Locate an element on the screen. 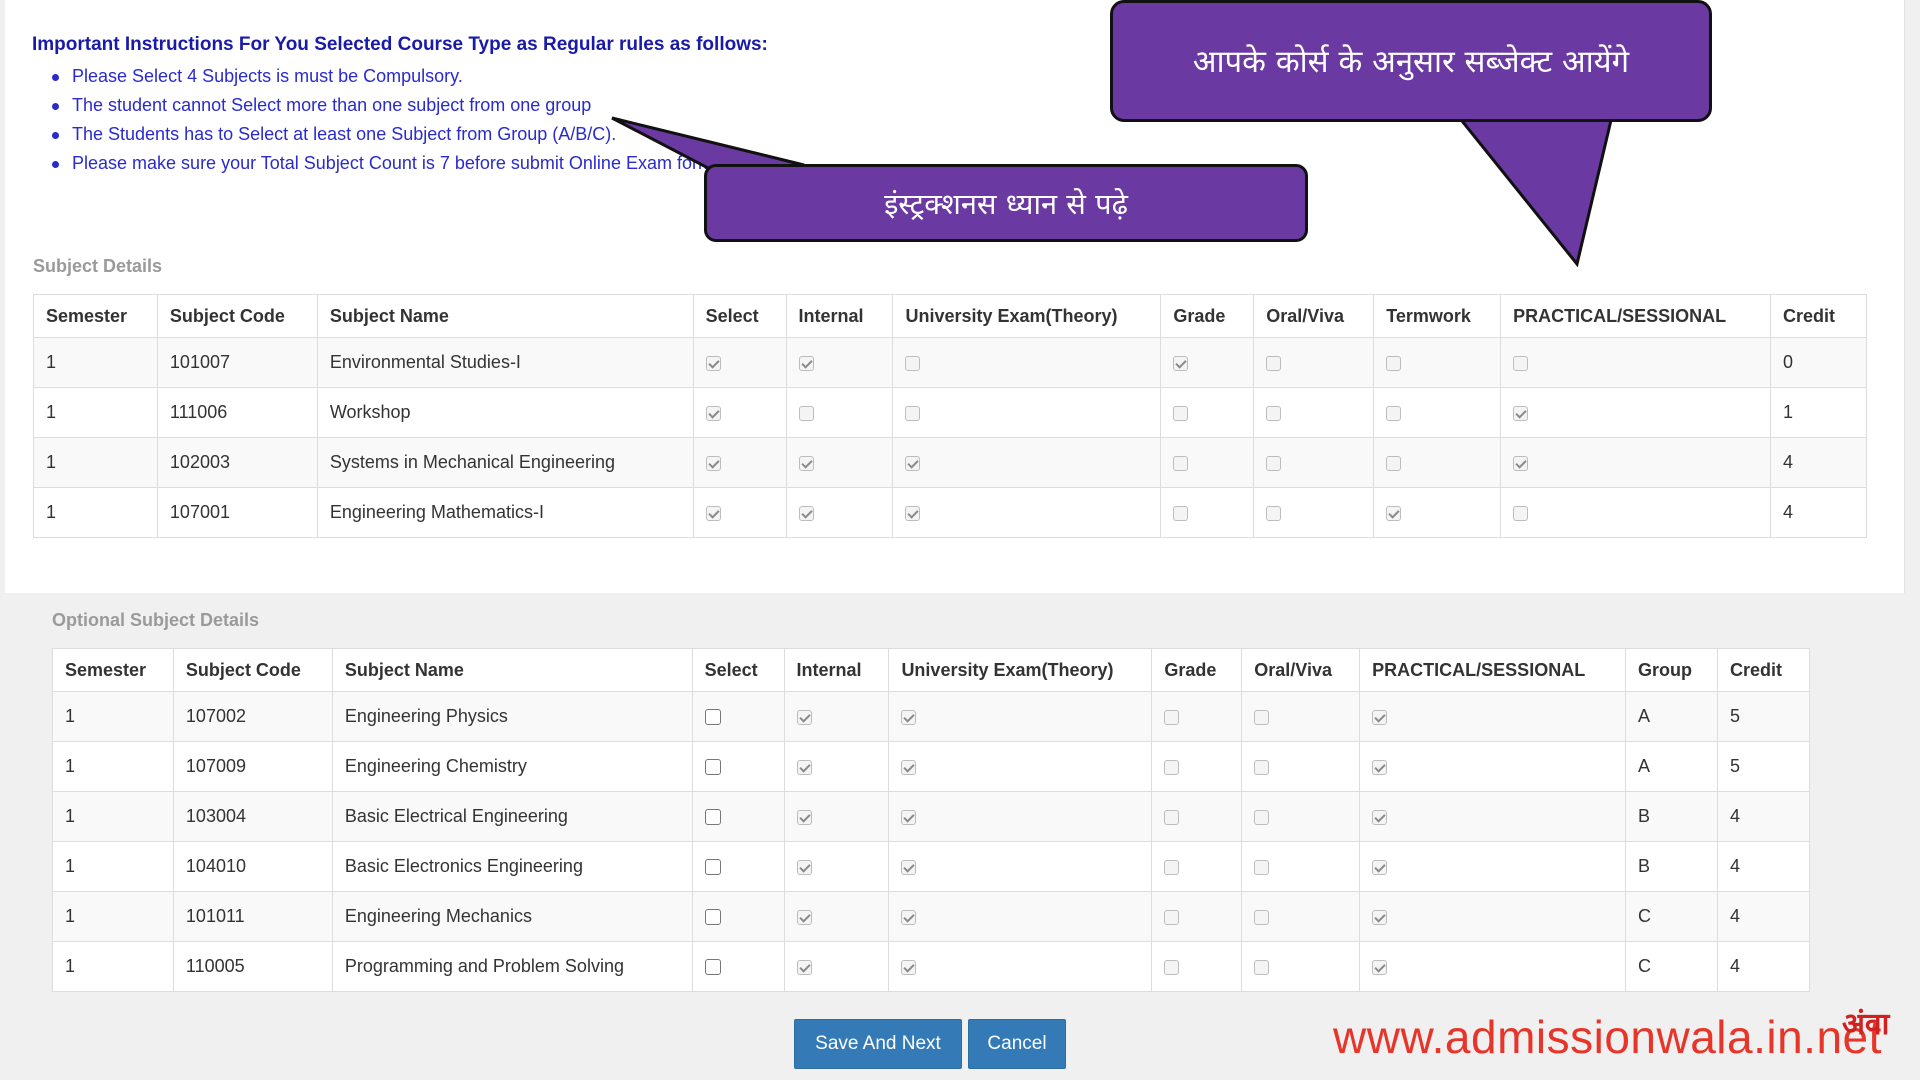 The image size is (1920, 1080). annotation-bubble-middle: इंस्ट्रक्शनस ध्यान से पढ़े is located at coordinates (1006, 203).